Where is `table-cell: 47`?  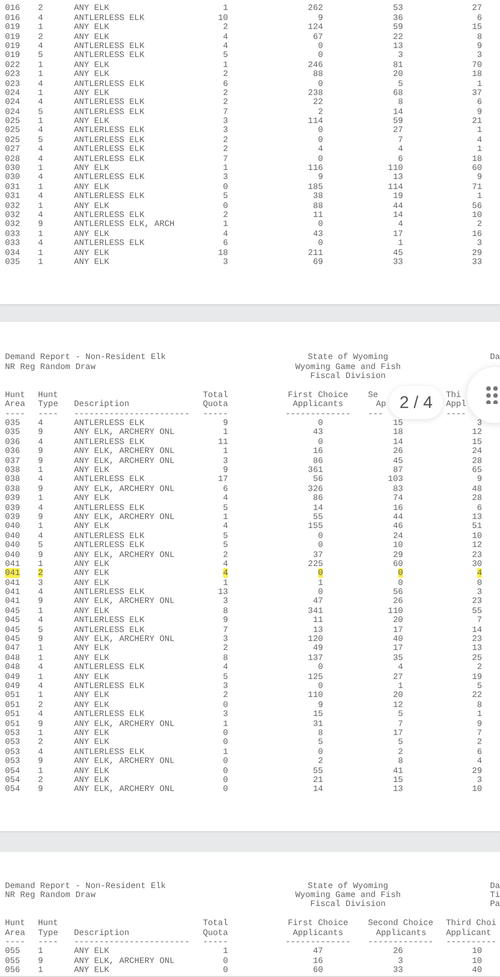 table-cell: 47 is located at coordinates (317, 951).